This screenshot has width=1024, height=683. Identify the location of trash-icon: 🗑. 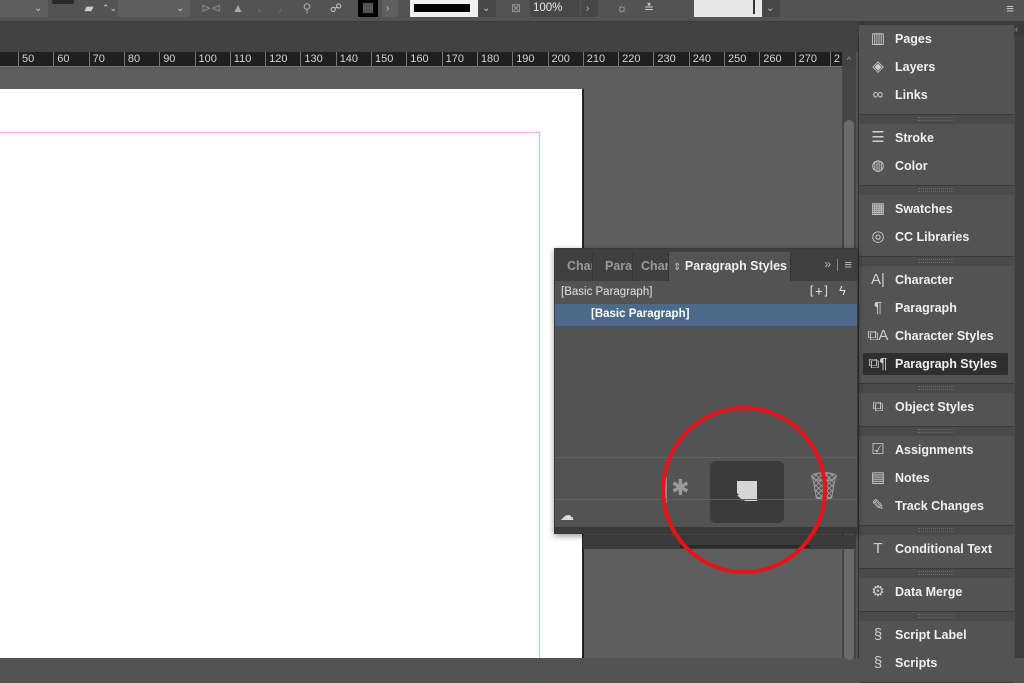
(824, 487).